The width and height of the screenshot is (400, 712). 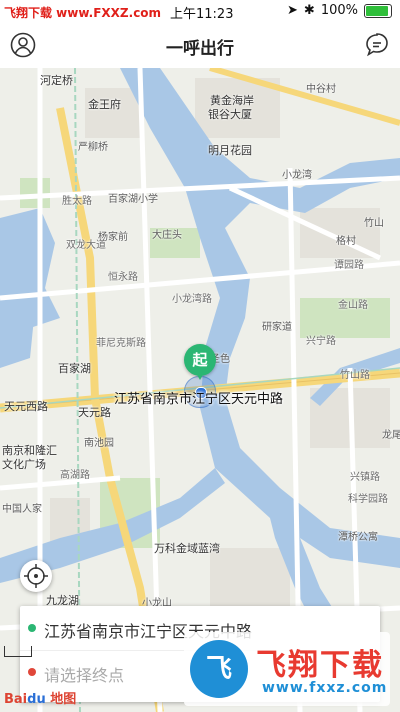 What do you see at coordinates (346, 241) in the screenshot?
I see `map-label: 格村` at bounding box center [346, 241].